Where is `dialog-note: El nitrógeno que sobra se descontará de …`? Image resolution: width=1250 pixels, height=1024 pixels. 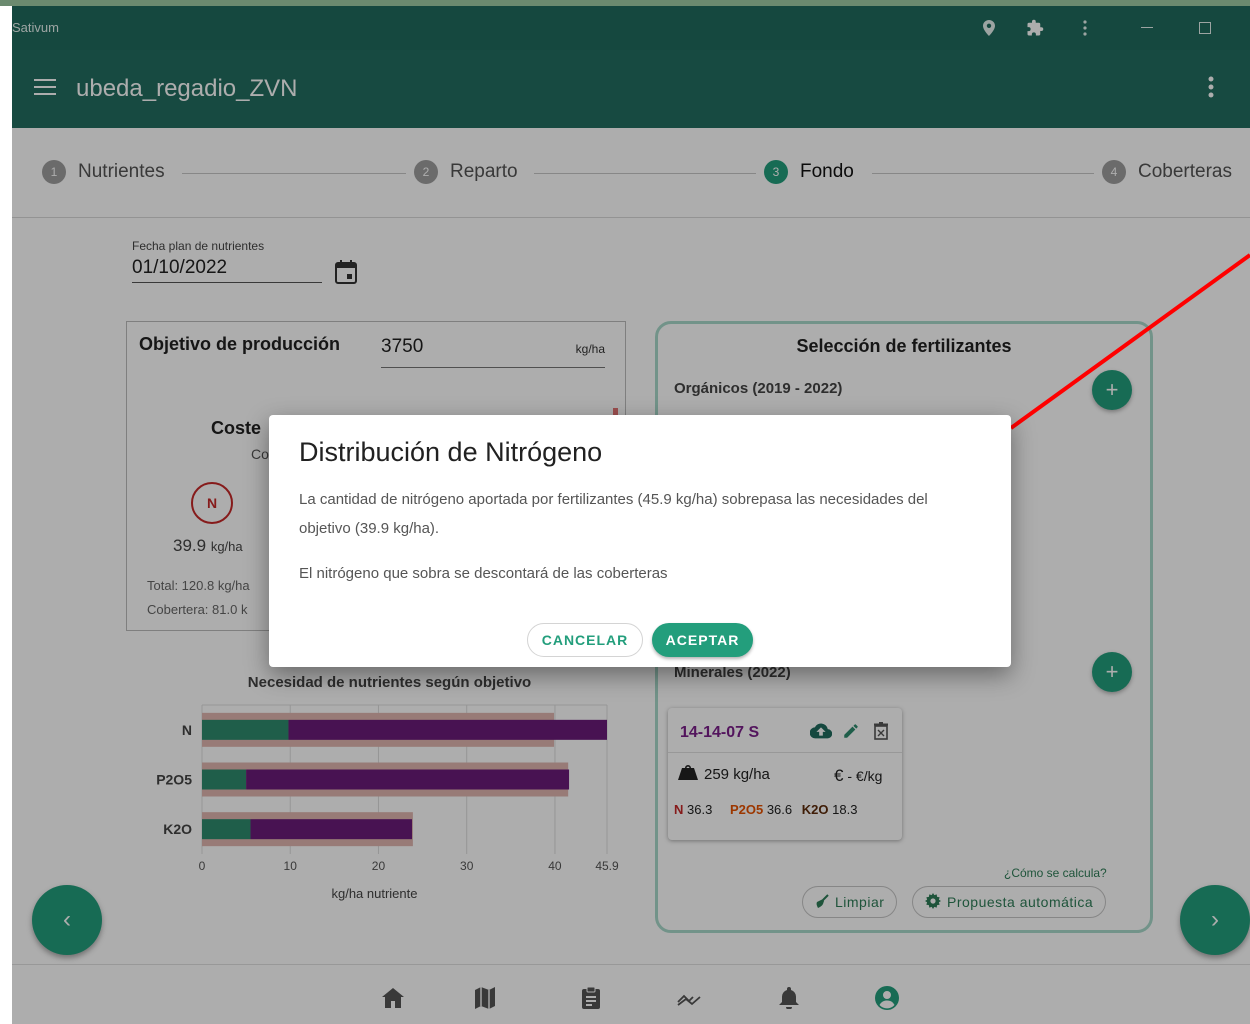 dialog-note: El nitrógeno que sobra se descontará de … is located at coordinates (483, 573).